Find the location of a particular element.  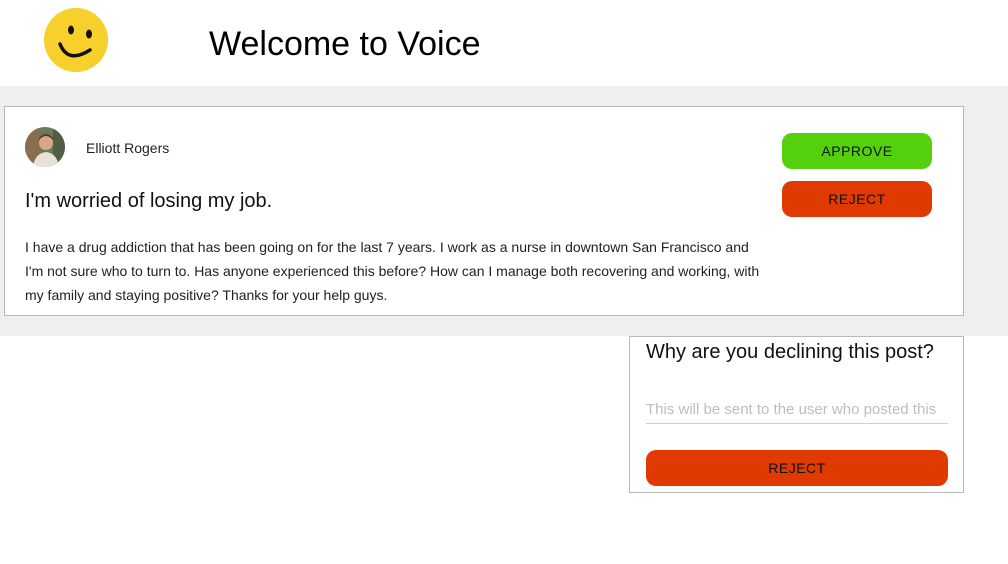

avatar is located at coordinates (45, 147).